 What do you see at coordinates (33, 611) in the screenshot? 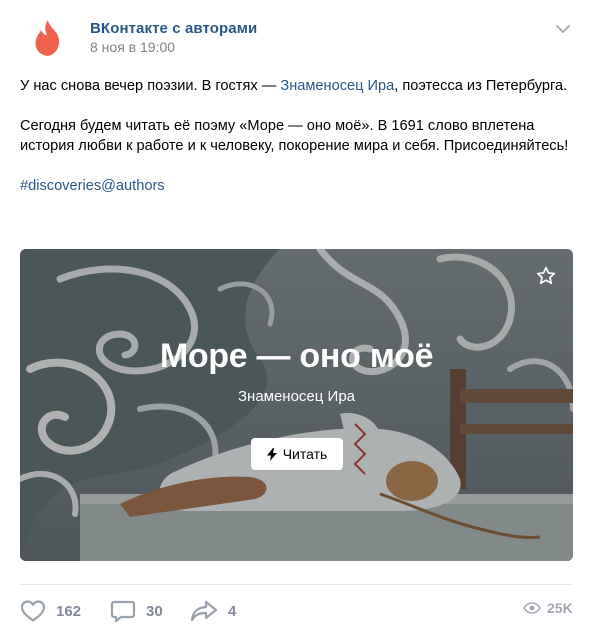
I see `heart-icon` at bounding box center [33, 611].